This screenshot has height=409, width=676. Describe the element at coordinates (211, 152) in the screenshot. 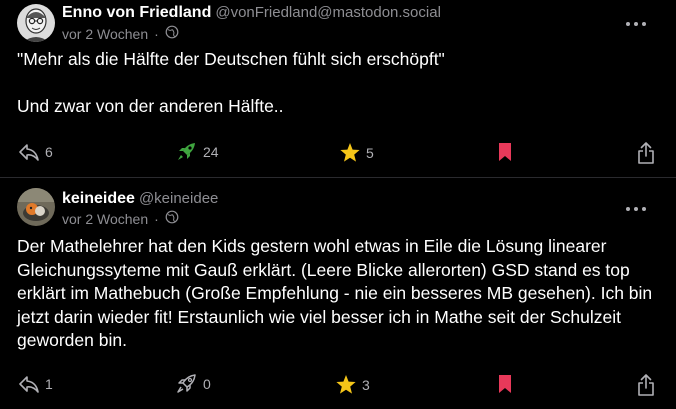

I see `boost-count: 24` at that location.